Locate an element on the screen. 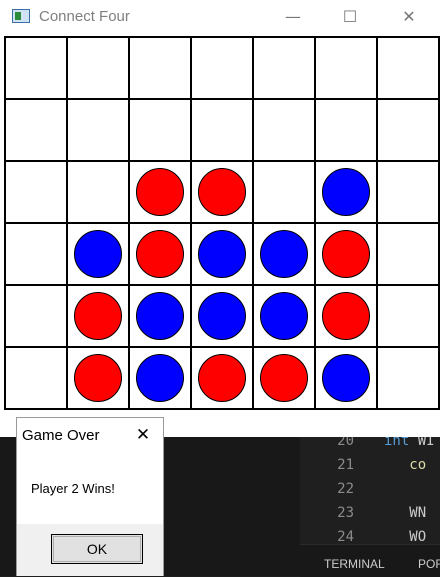  app-icon is located at coordinates (21, 16).